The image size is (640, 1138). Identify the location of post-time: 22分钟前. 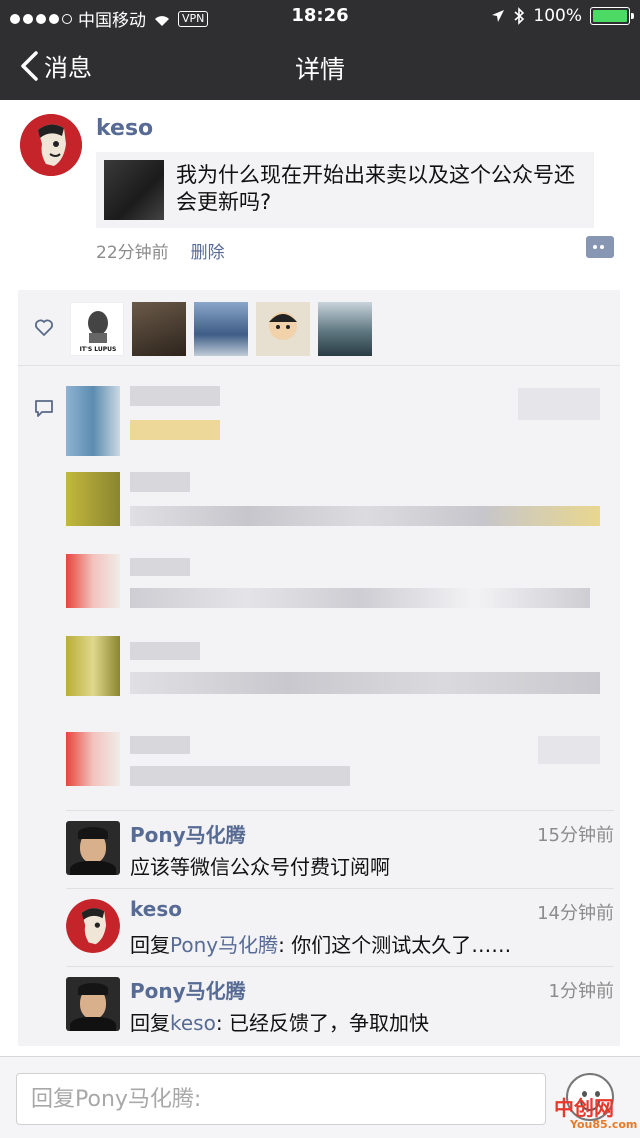
(132, 253).